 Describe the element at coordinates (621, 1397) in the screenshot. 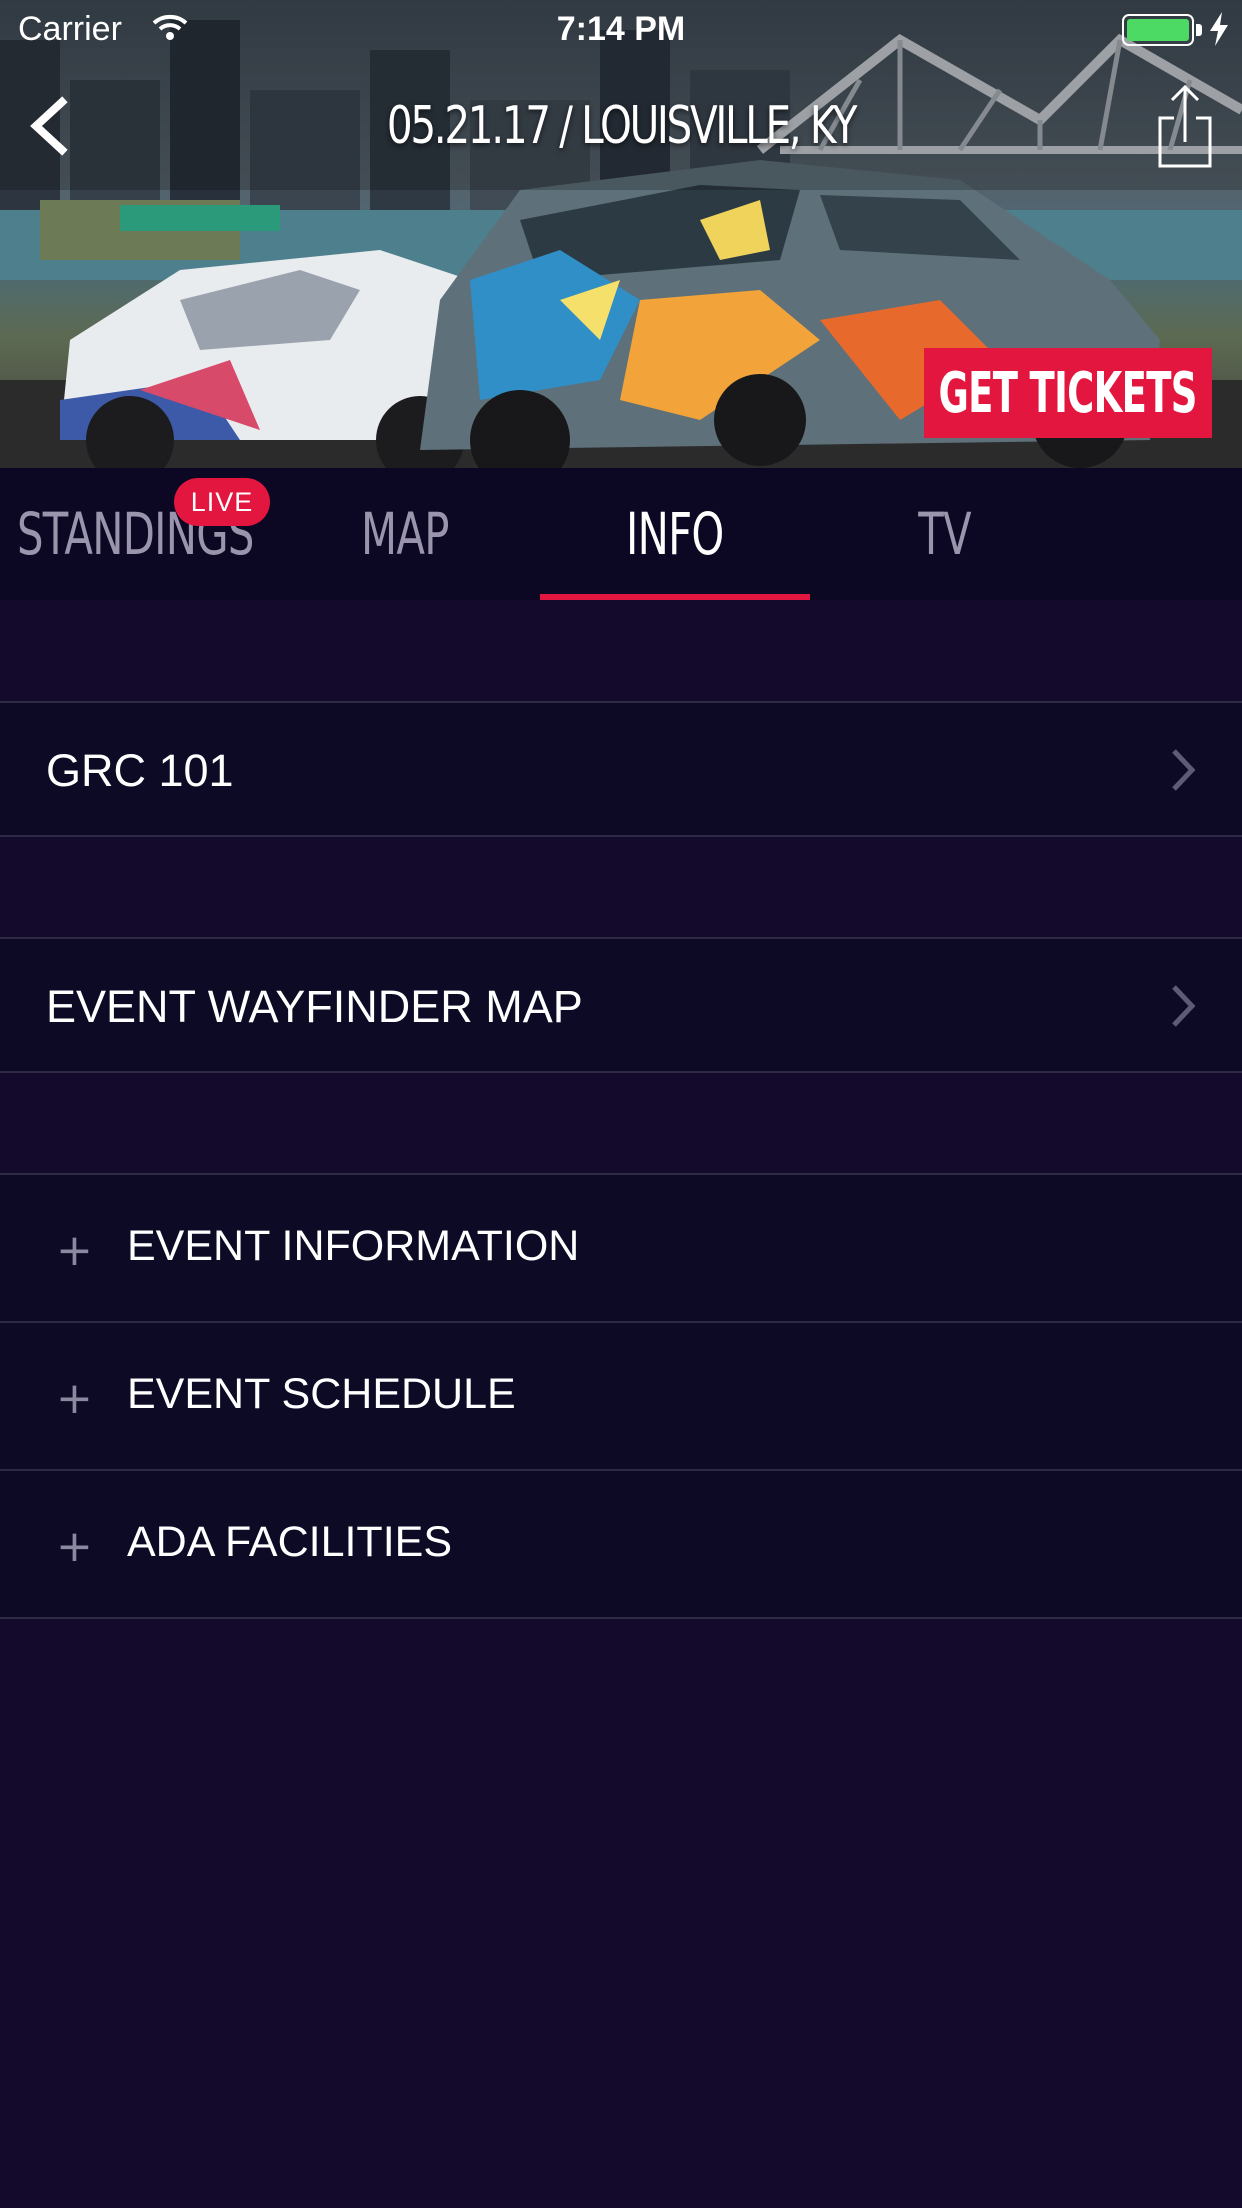

I see `event-schedule-accordion: + EVENT SCHEDULE` at that location.